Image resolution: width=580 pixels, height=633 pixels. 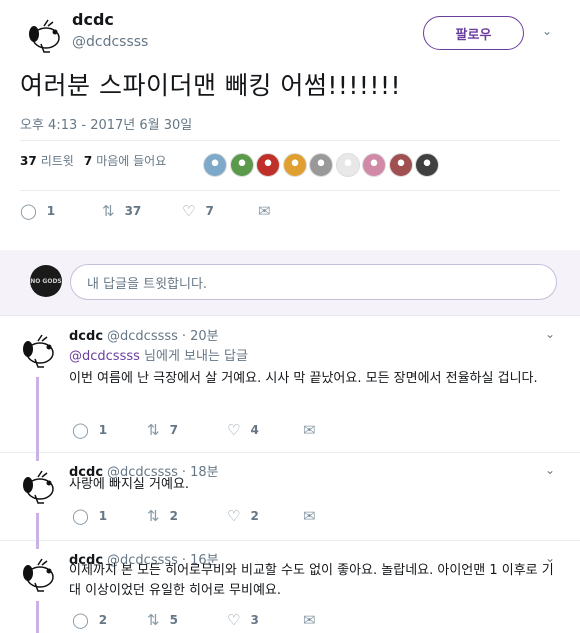 I want to click on reply-time: 20분, so click(x=204, y=336).